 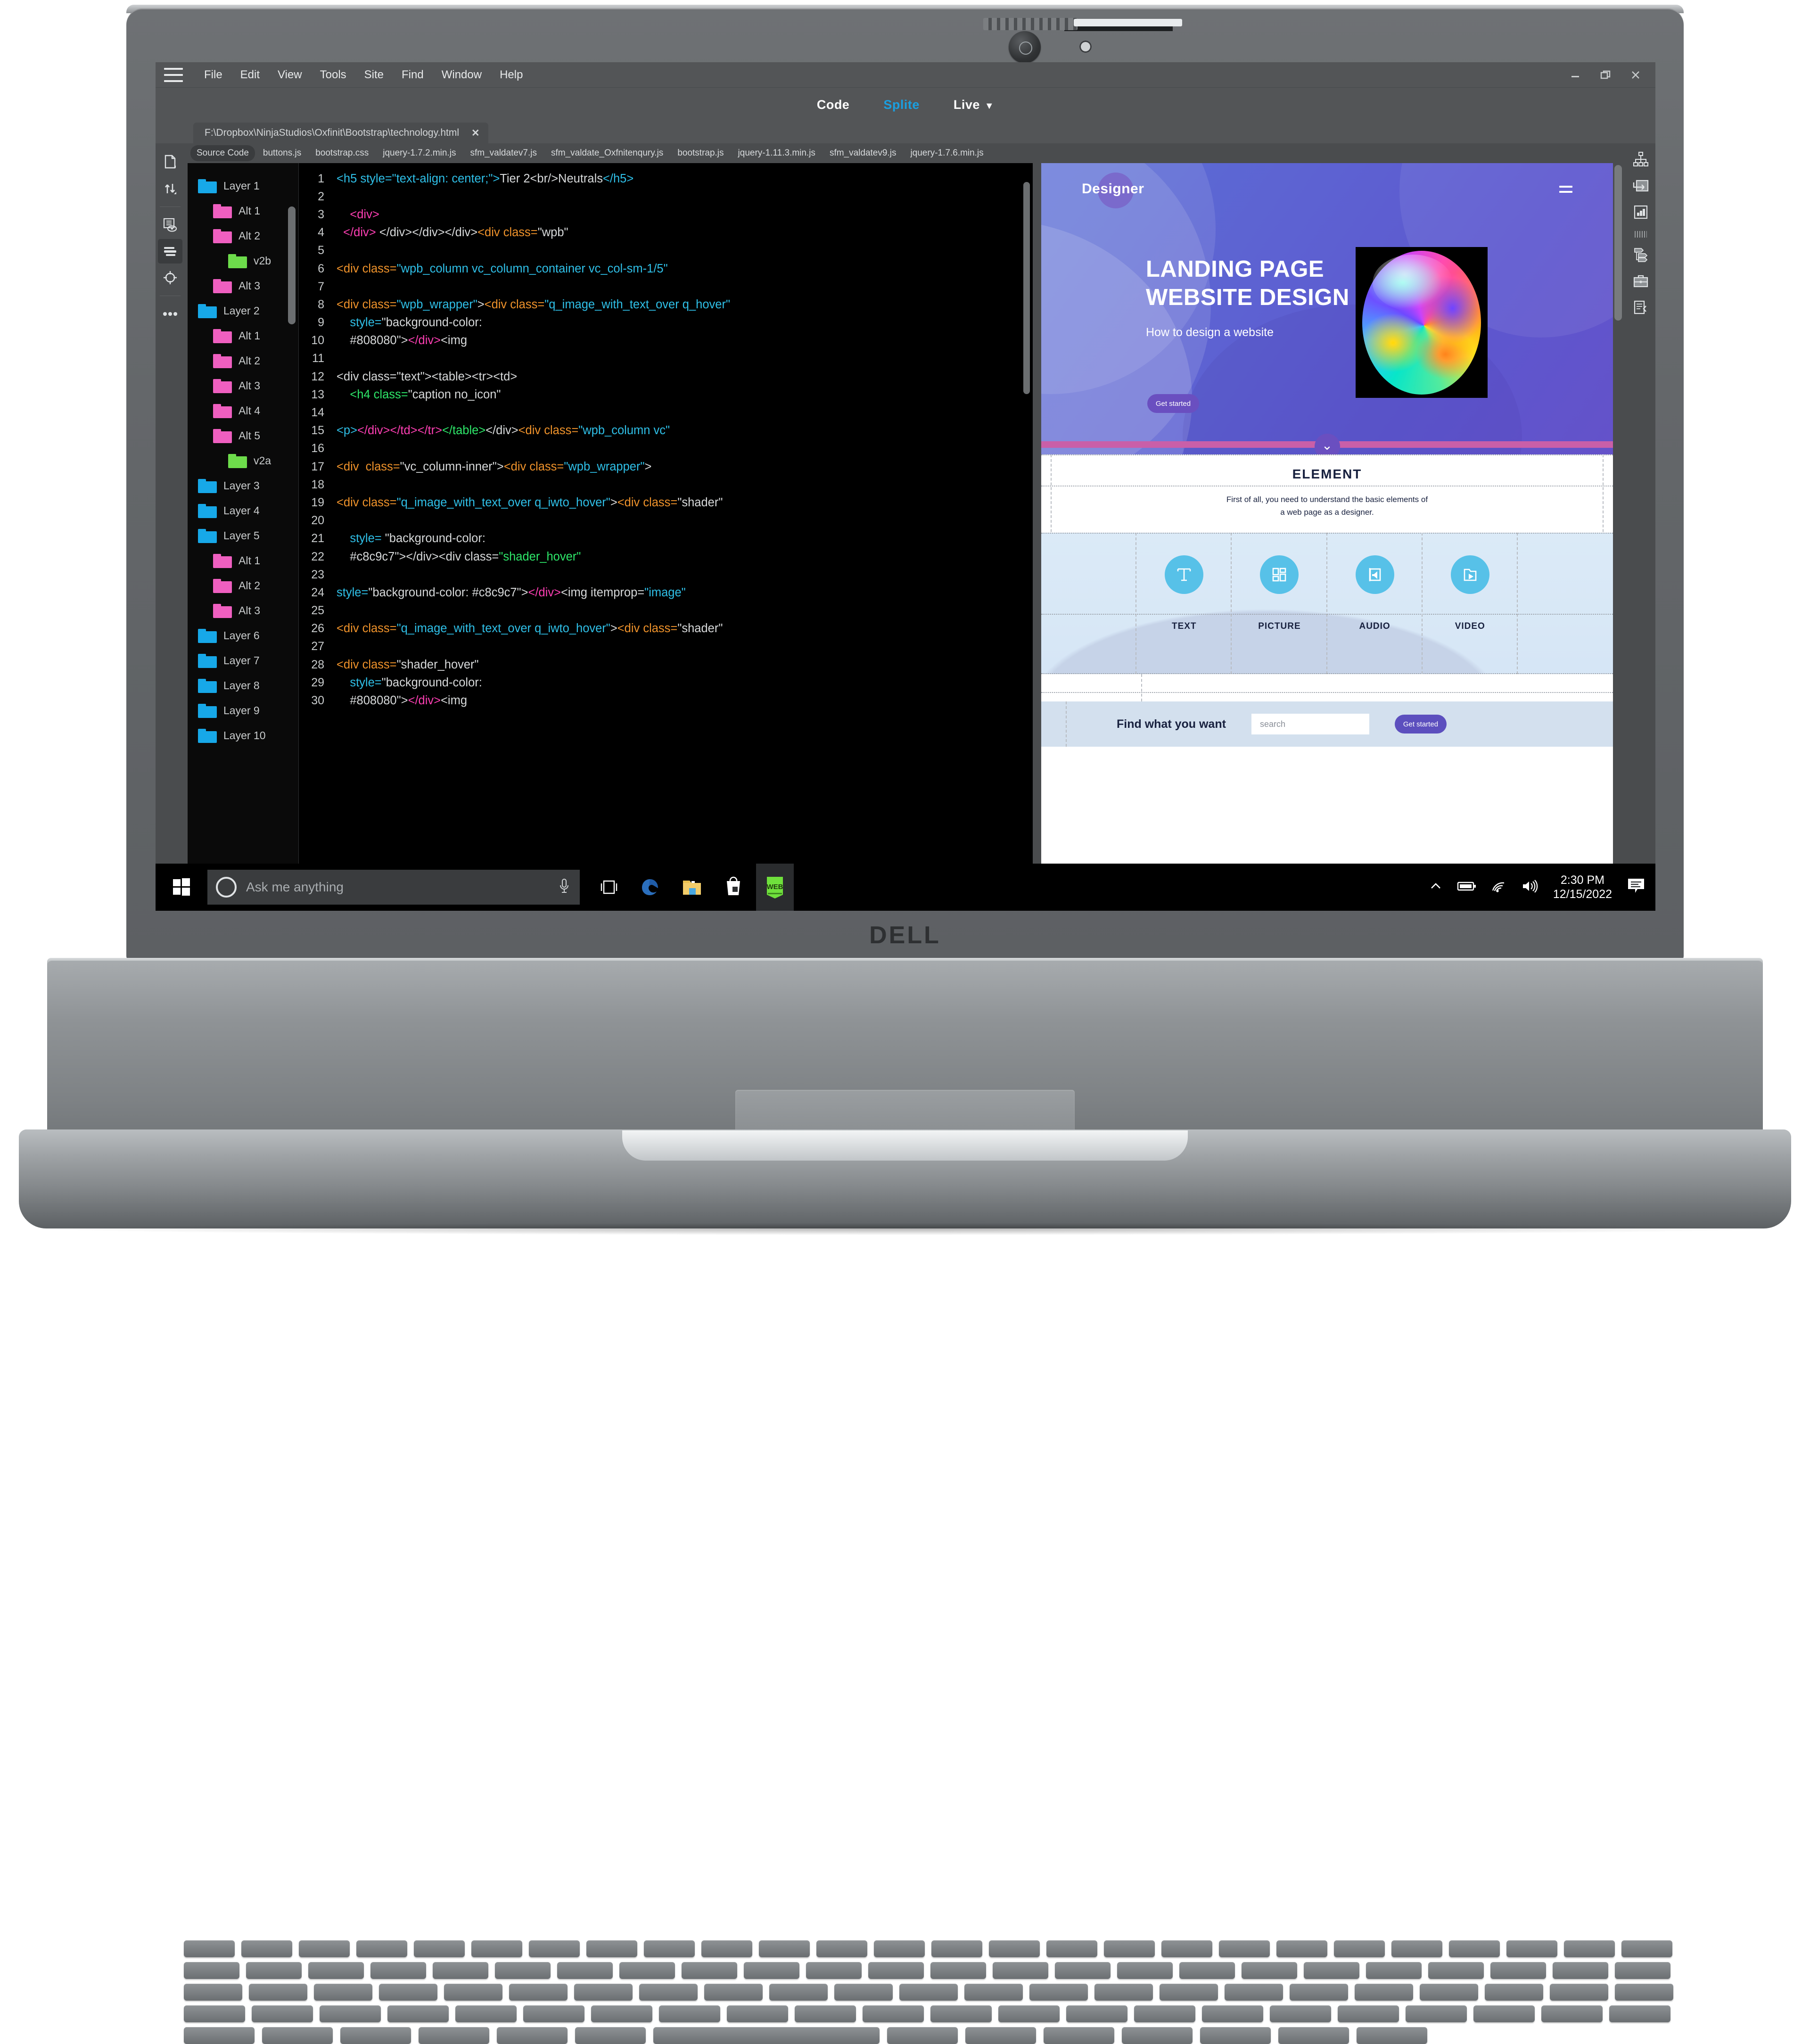 I want to click on layer-tree-item: Layer 4, so click(x=248, y=510).